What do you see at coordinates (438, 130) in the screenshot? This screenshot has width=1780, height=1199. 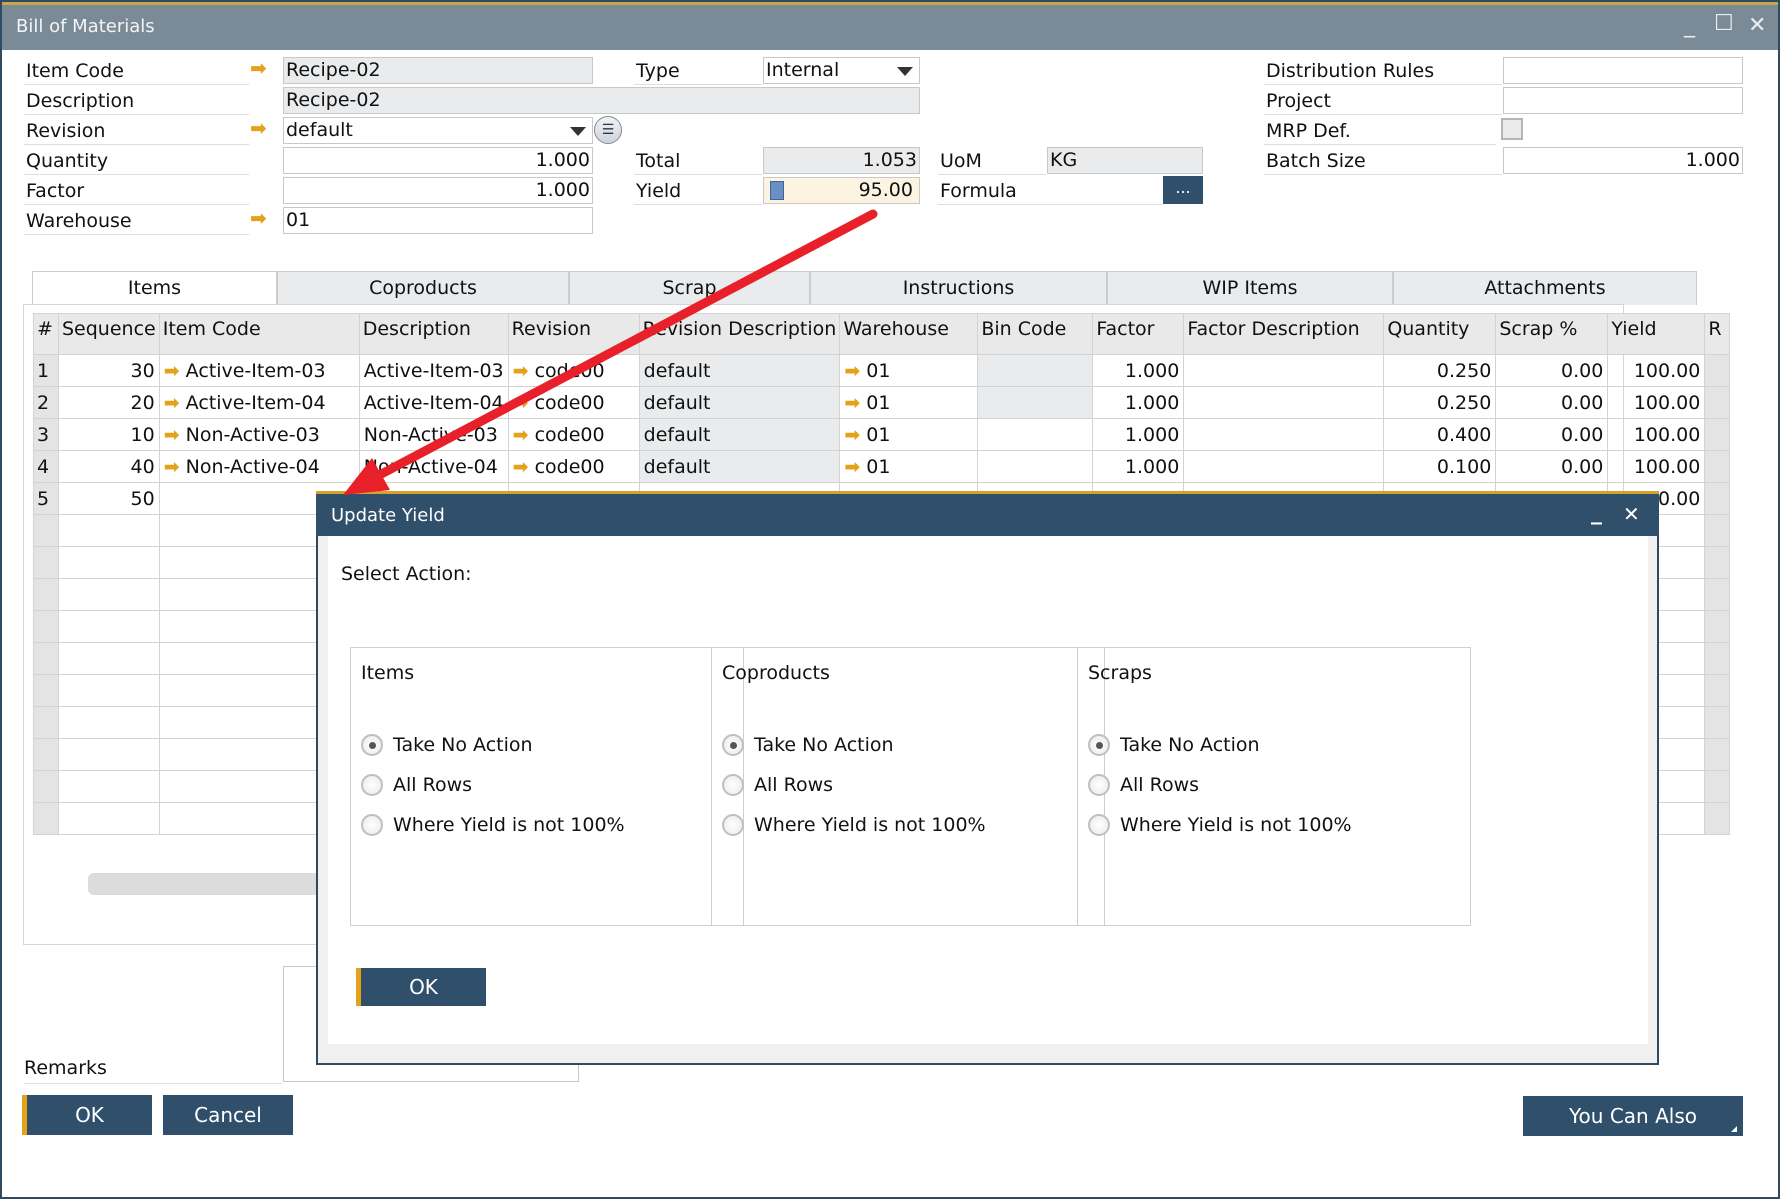 I see `revision-dropdown: default` at bounding box center [438, 130].